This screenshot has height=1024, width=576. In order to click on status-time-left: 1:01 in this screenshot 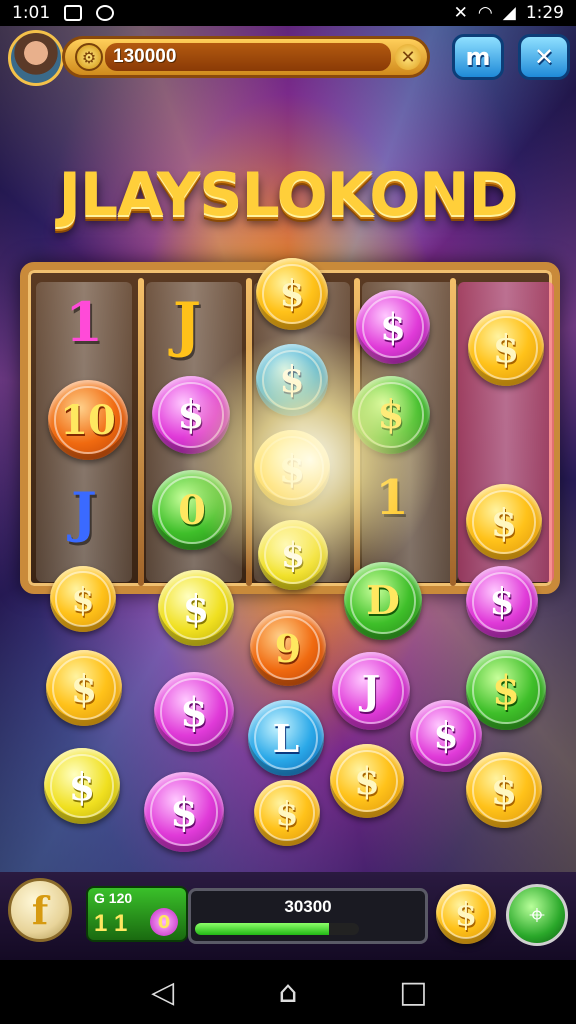, I will do `click(31, 13)`.